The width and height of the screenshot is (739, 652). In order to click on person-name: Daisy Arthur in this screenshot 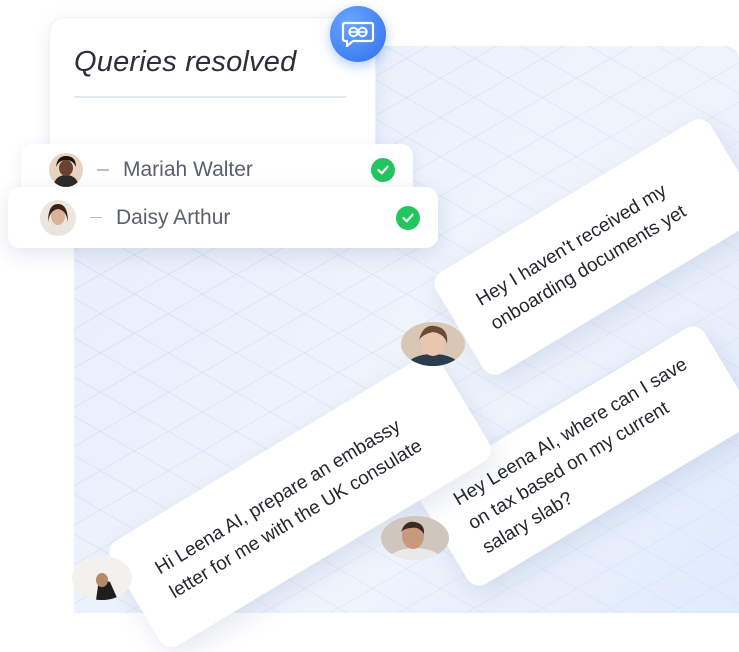, I will do `click(173, 217)`.